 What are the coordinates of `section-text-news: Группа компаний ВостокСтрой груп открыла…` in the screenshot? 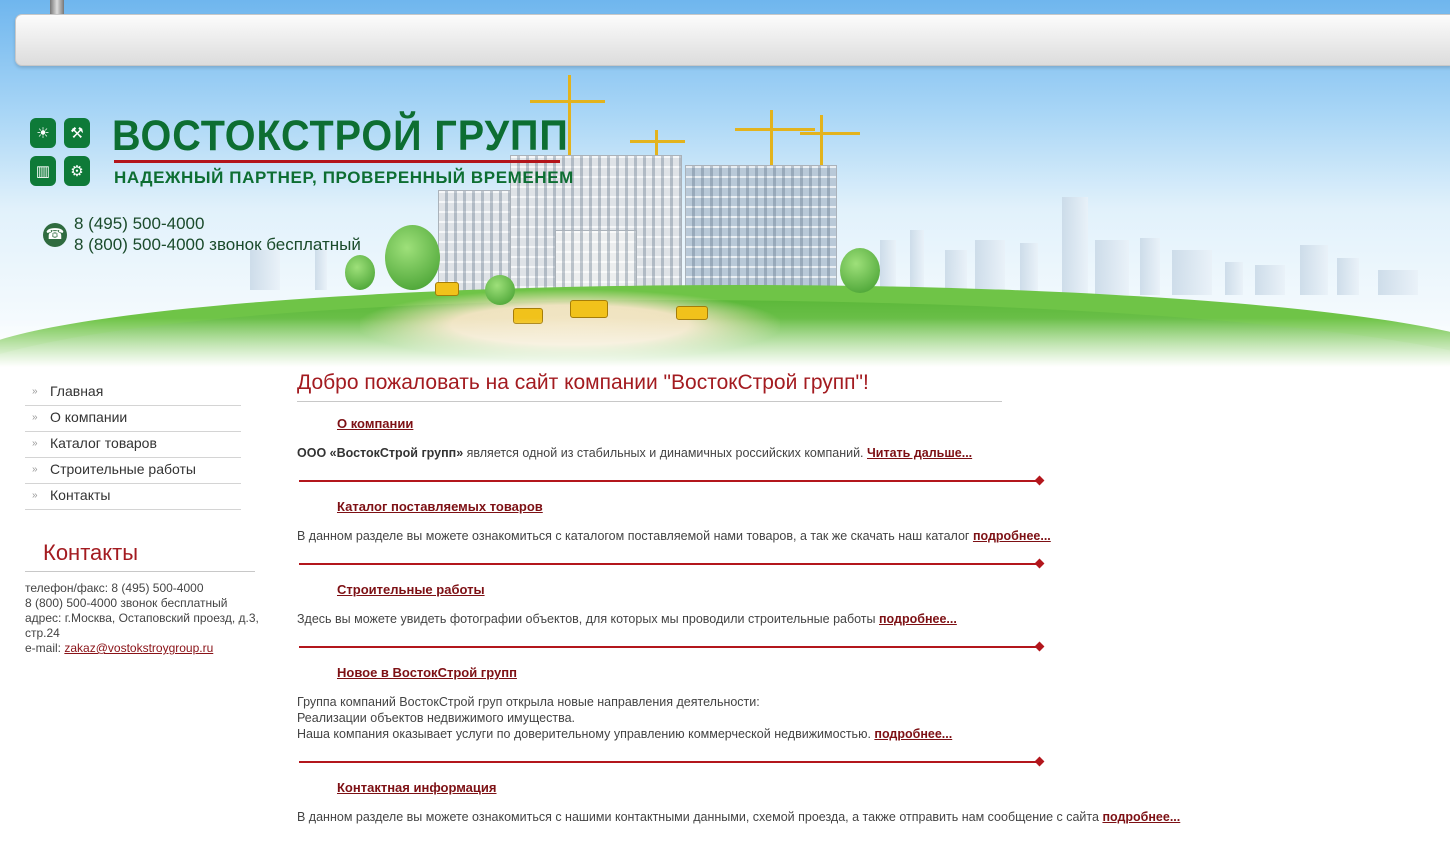 It's located at (624, 718).